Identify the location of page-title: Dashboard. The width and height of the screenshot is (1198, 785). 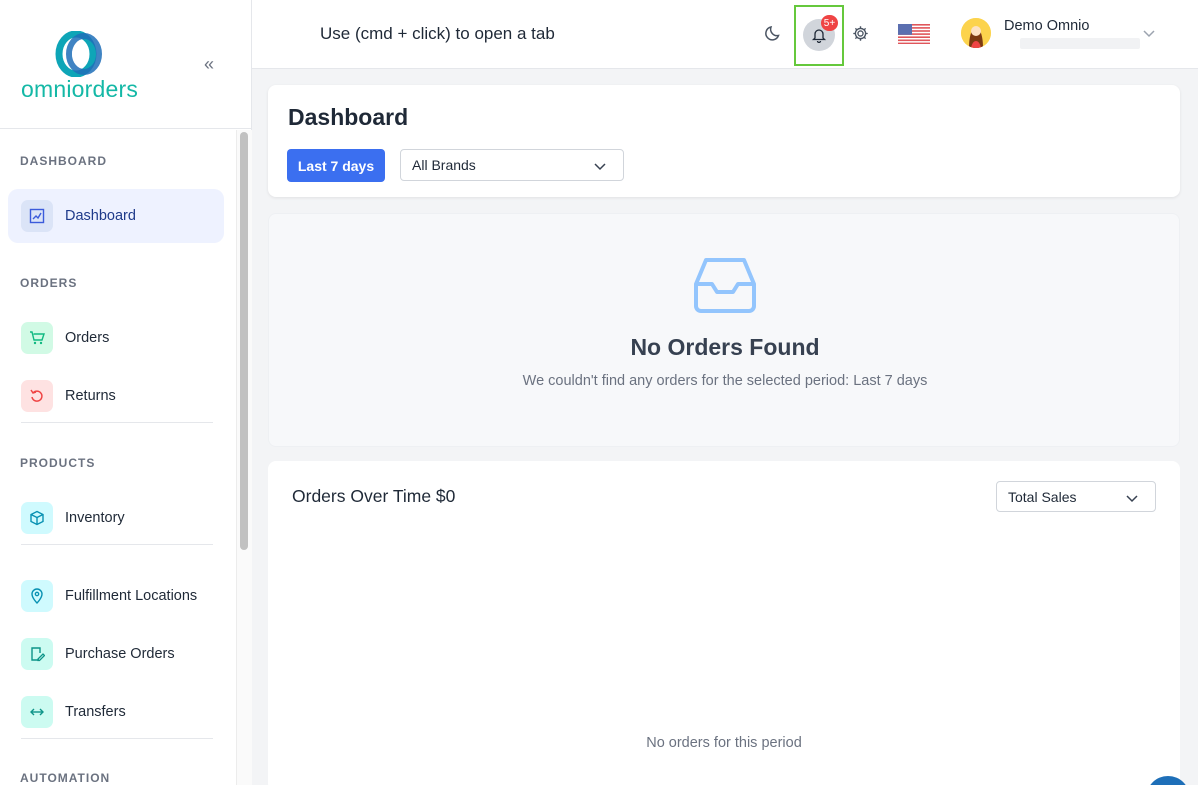
(348, 117).